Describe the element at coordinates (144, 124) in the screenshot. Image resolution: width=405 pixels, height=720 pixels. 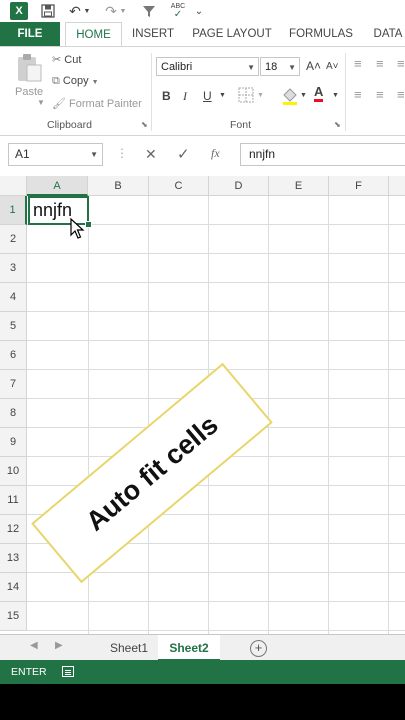
I see `clipboard-launcher-icon: ⬊` at that location.